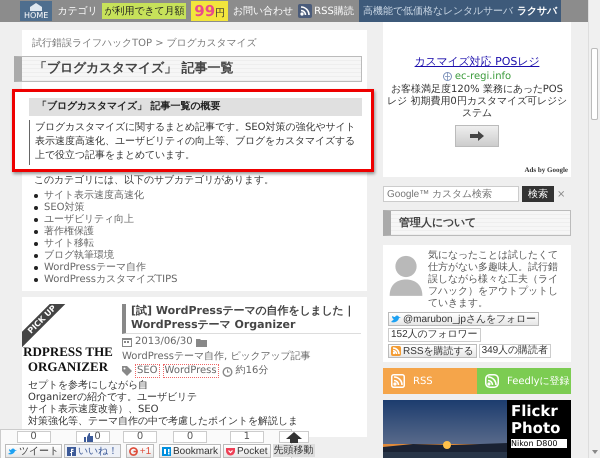  I want to click on up-arrow-icon, so click(294, 437).